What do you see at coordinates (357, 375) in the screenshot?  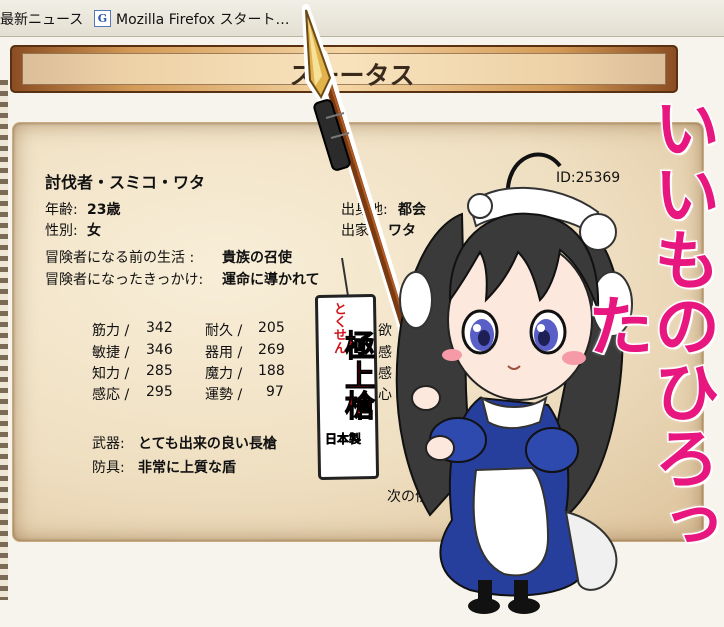 I see `tag-main-text: 極上槍` at bounding box center [357, 375].